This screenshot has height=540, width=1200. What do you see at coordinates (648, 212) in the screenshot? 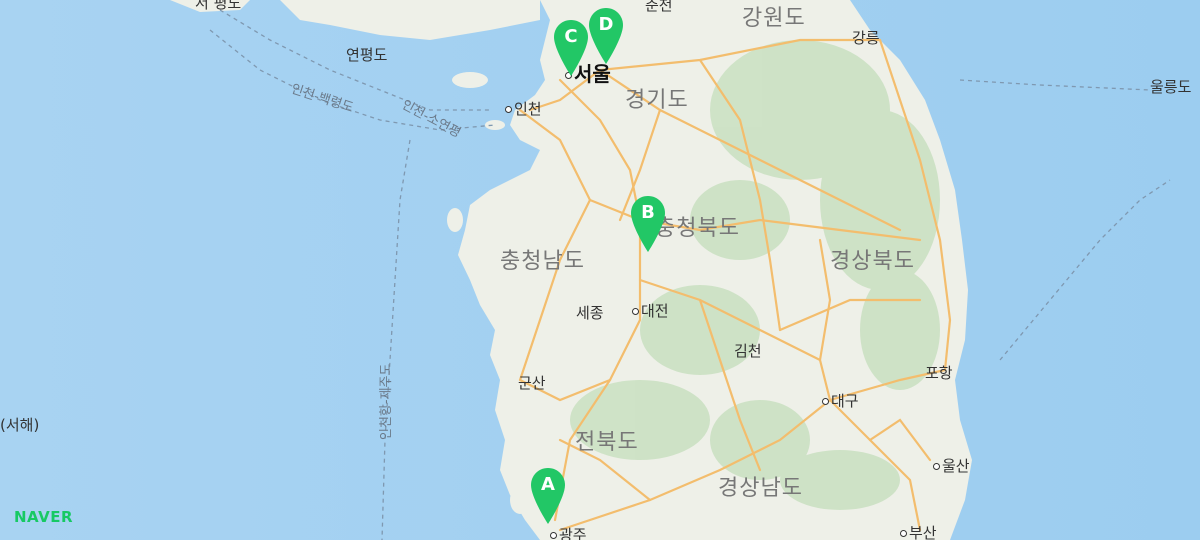
I see `marker-label: B` at bounding box center [648, 212].